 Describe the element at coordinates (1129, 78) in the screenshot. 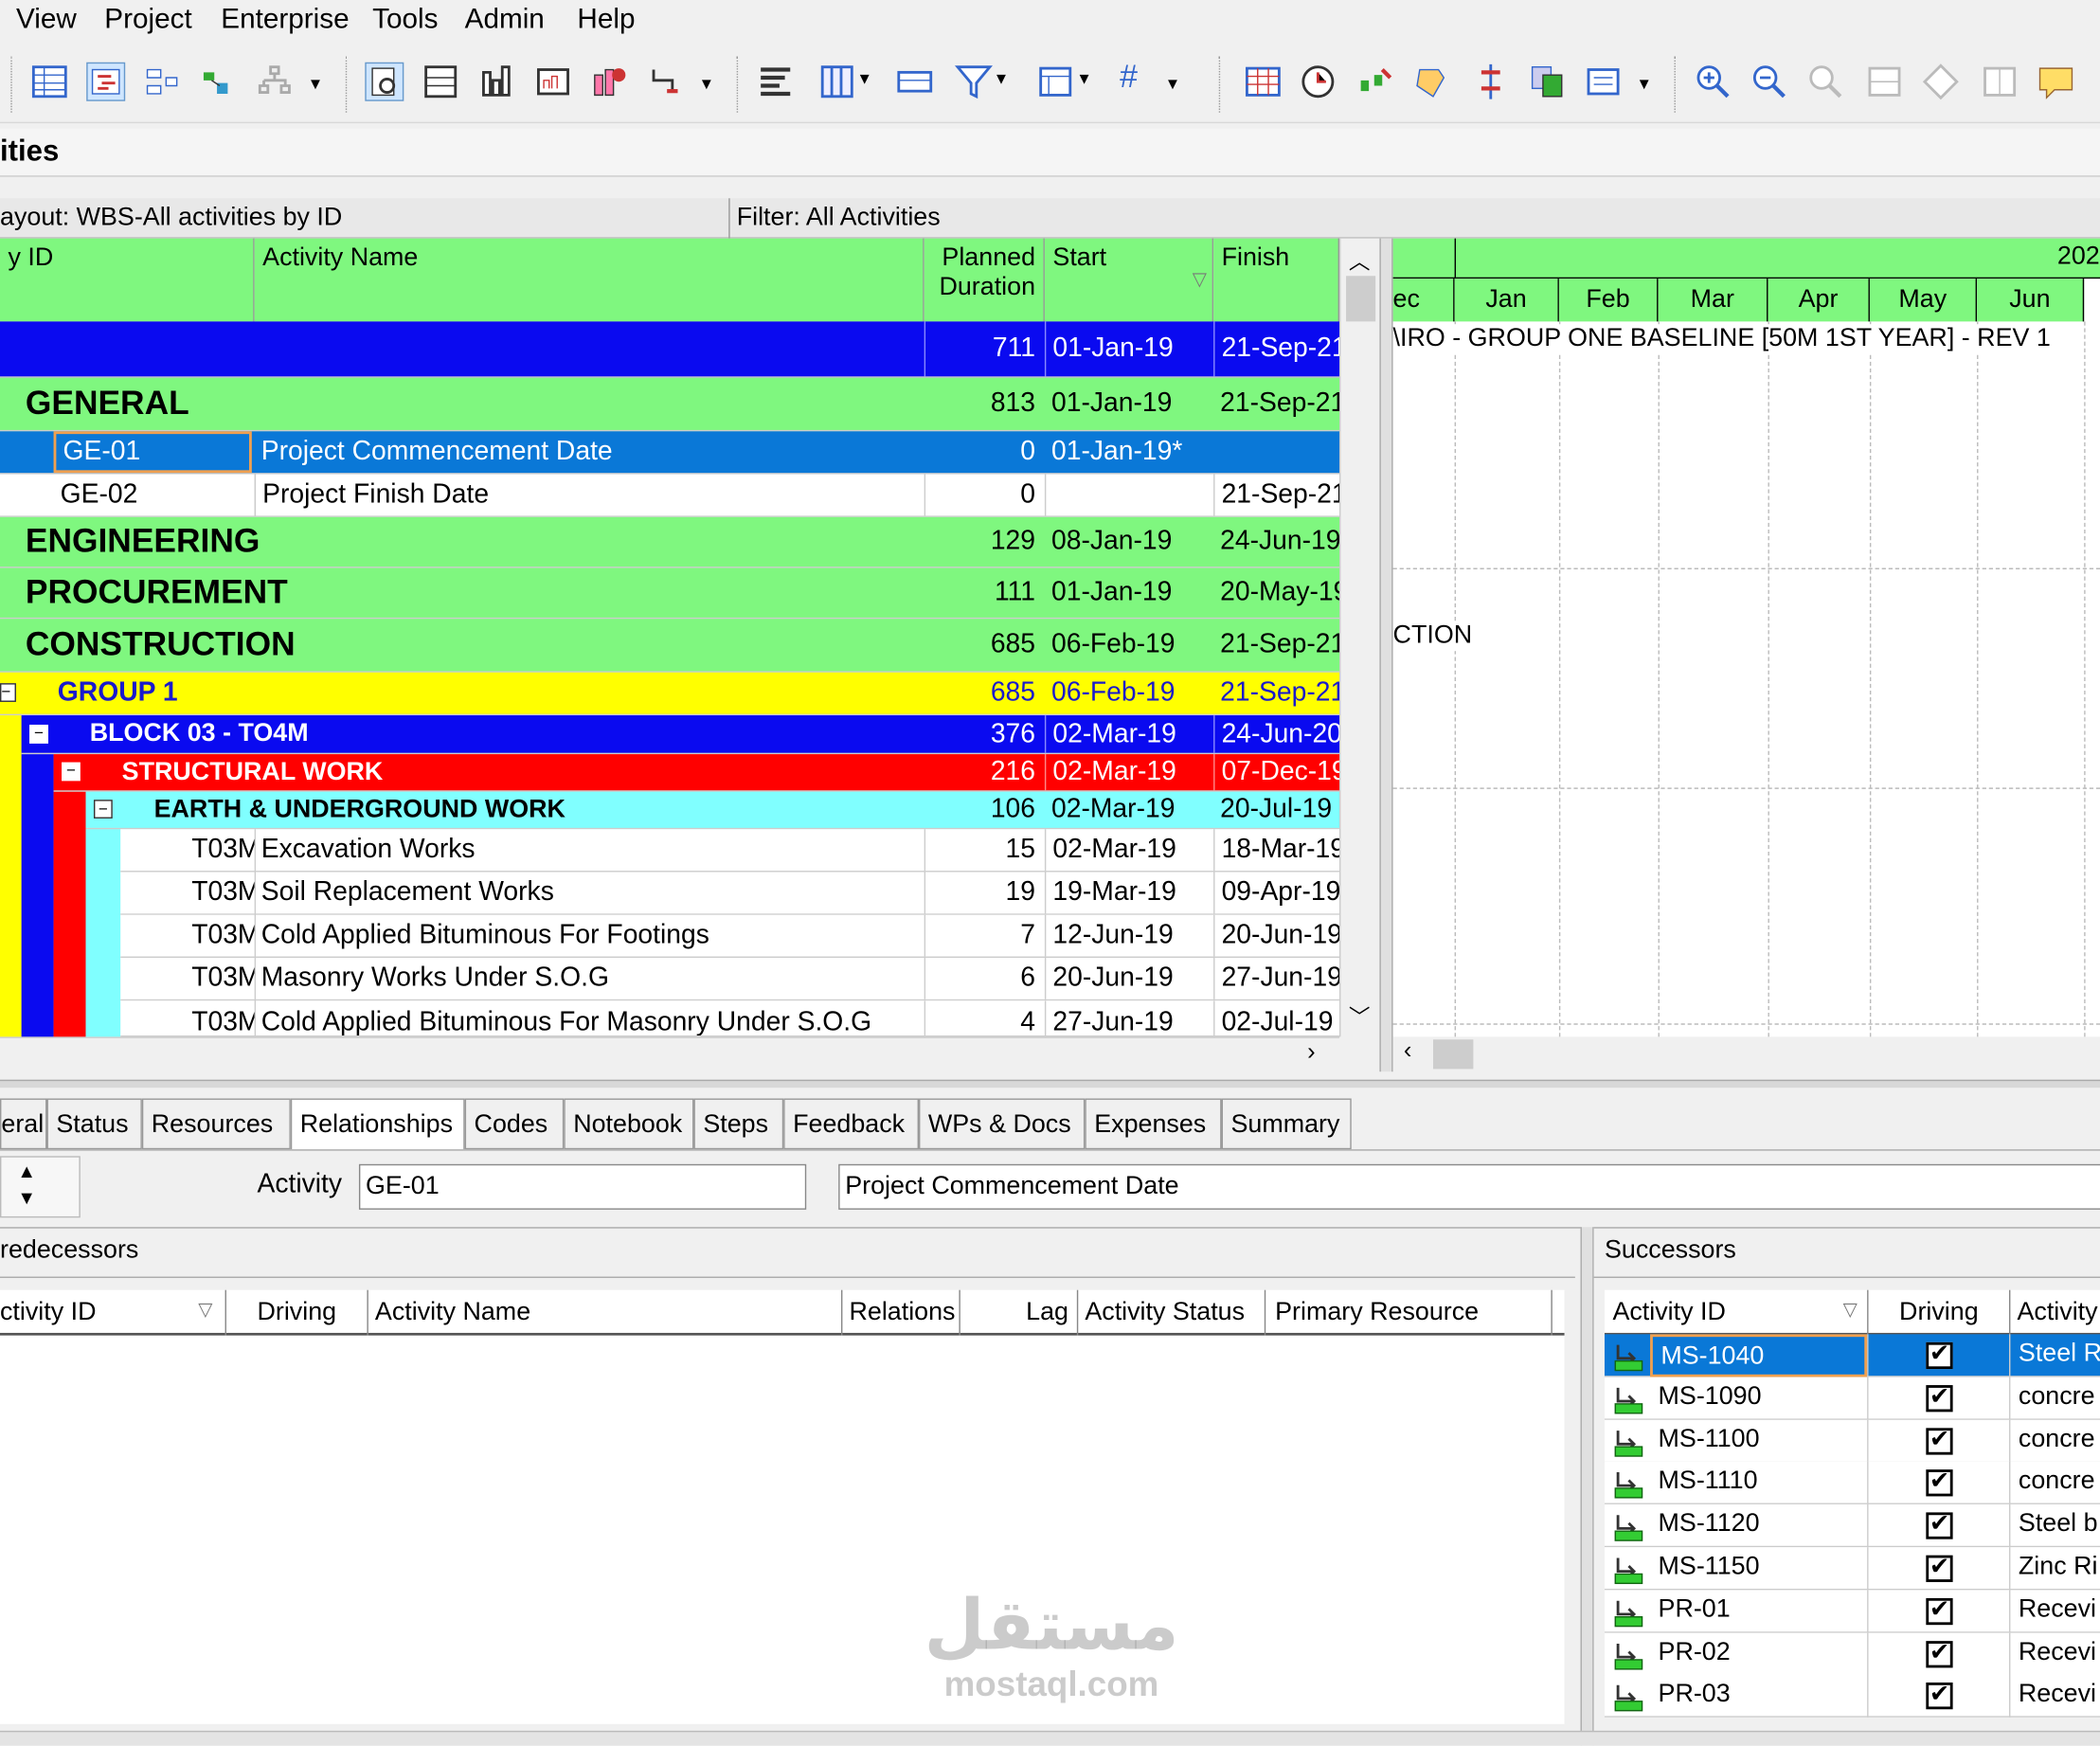

I see `hash-icon: #` at that location.